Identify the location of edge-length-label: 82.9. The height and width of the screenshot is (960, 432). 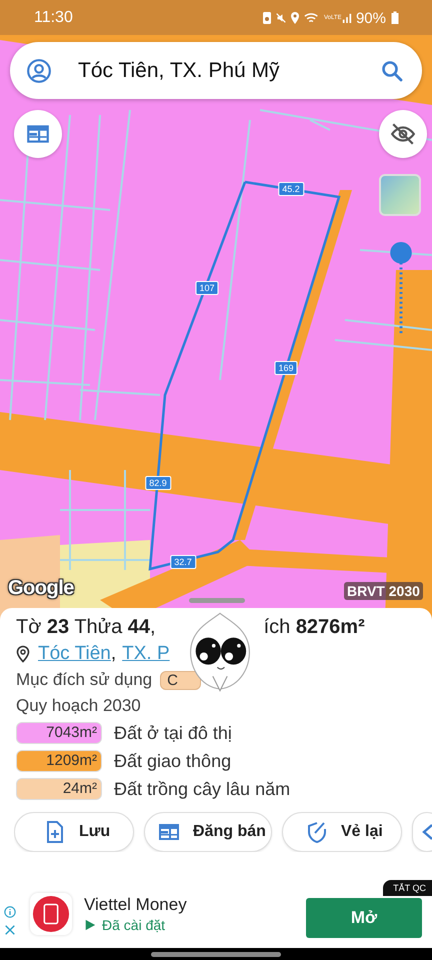
(158, 483).